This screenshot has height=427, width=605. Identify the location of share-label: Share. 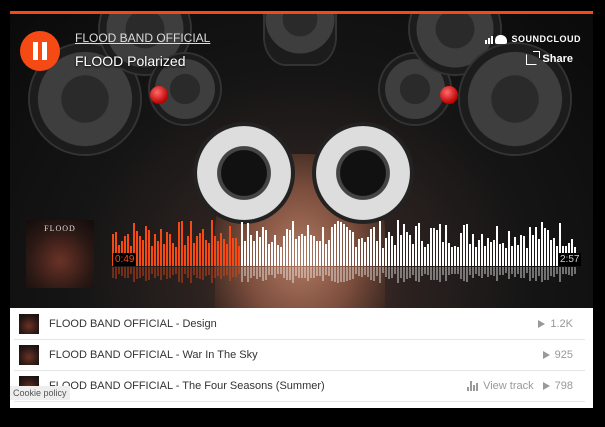
(557, 59).